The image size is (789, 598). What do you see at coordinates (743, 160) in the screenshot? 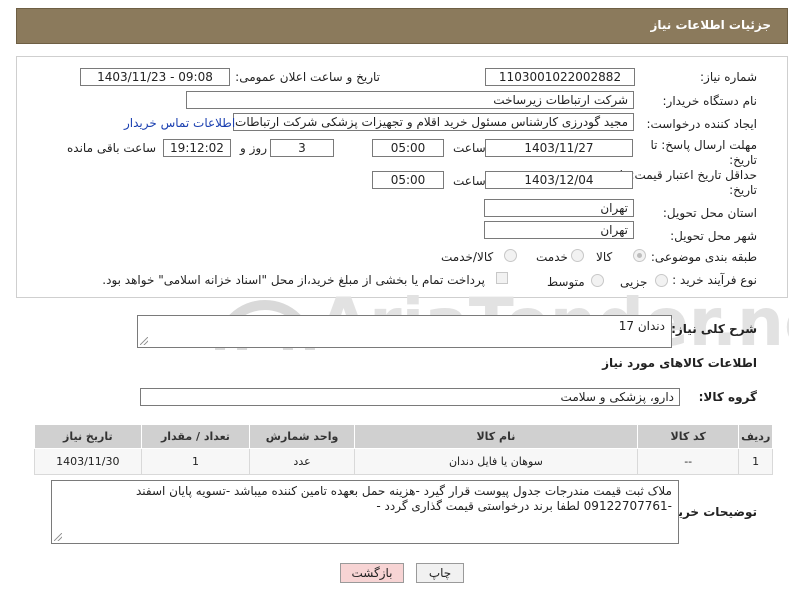
I see `deadline-label-date: تاریخ:` at bounding box center [743, 160].